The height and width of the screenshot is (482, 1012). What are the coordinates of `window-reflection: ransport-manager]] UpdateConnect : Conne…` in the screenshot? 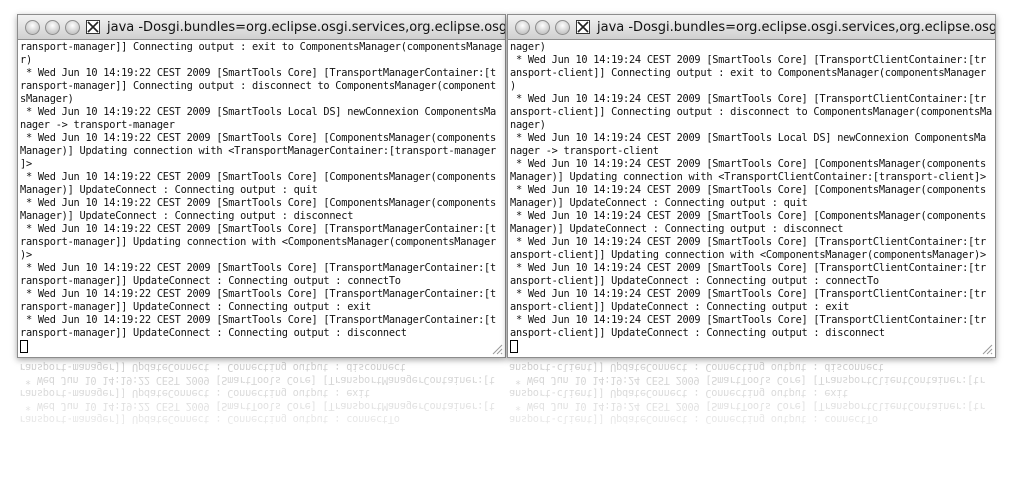 It's located at (262, 415).